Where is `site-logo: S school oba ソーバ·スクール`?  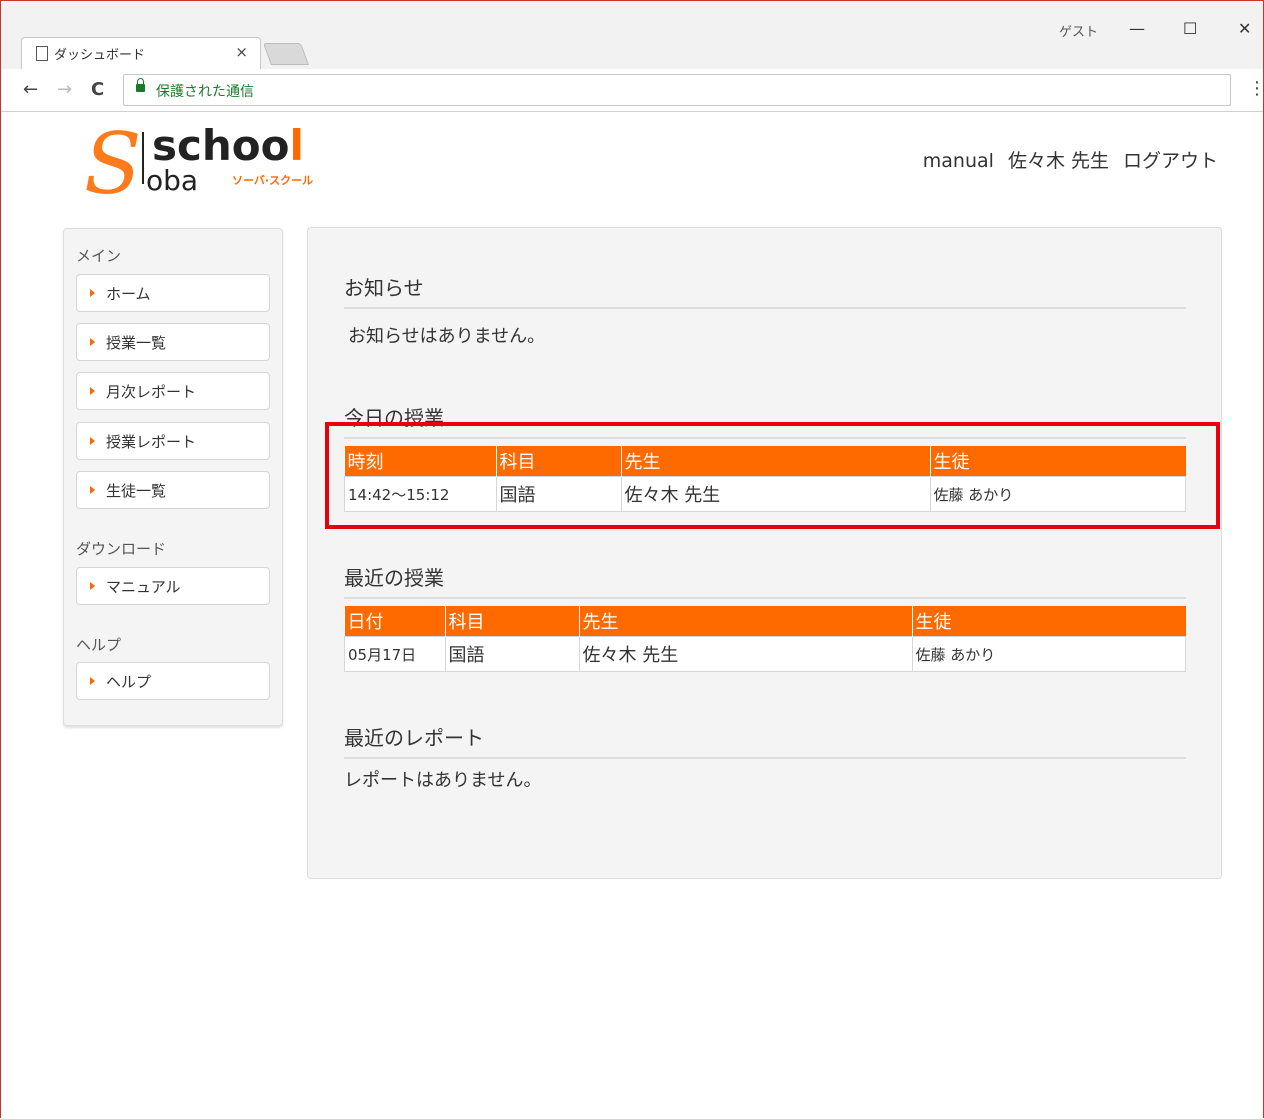 site-logo: S school oba ソーバ·スクール is located at coordinates (209, 167).